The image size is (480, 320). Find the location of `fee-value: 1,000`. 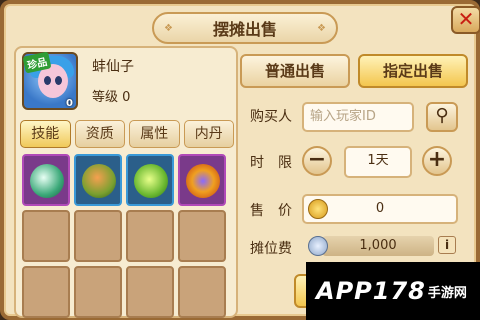

fee-value: 1,000 is located at coordinates (378, 246).